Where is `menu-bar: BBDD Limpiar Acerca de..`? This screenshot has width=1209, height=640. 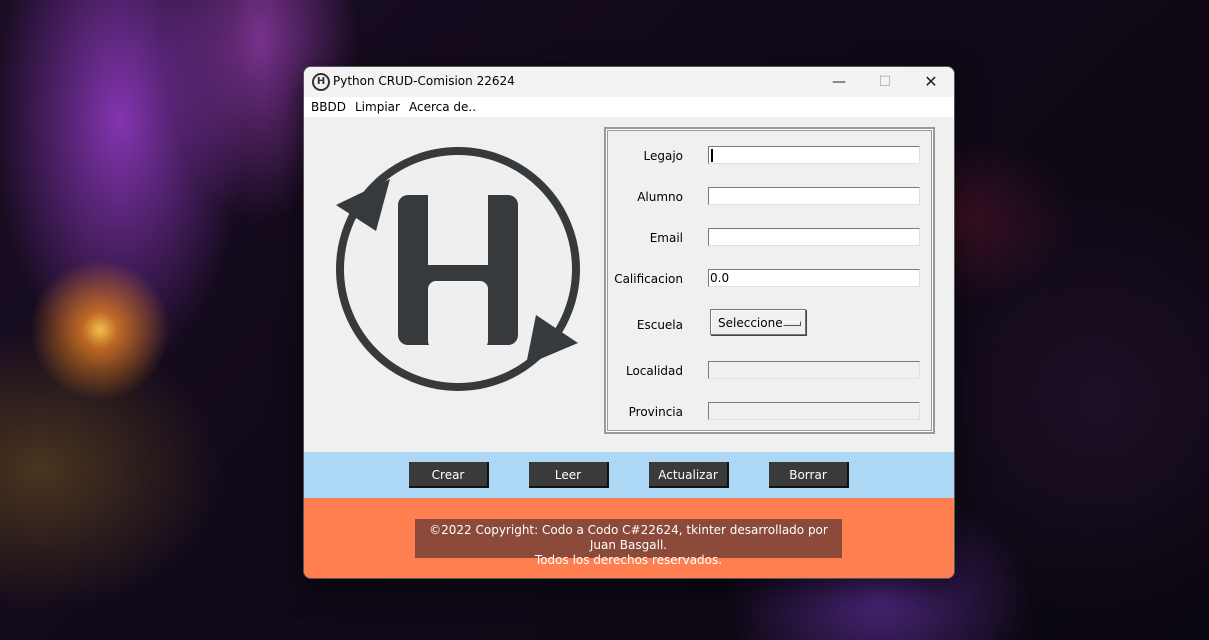
menu-bar: BBDD Limpiar Acerca de.. is located at coordinates (629, 107).